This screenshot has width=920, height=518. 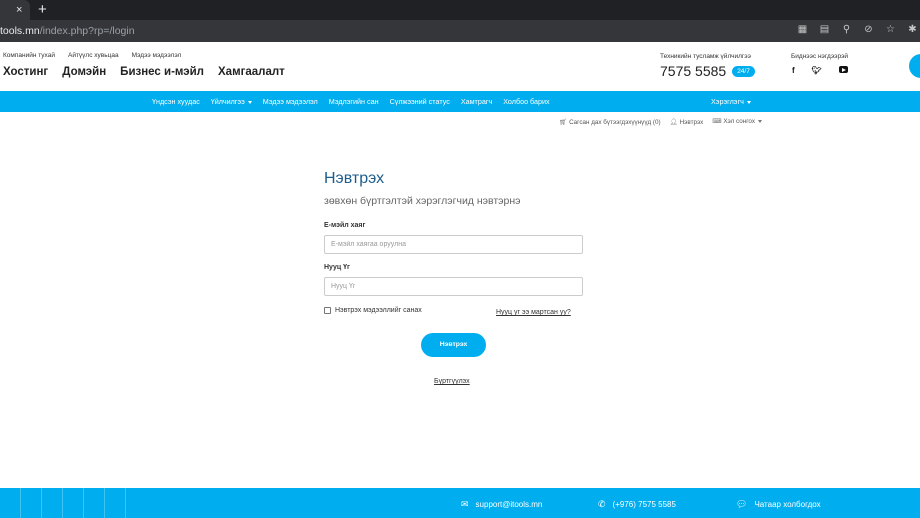 I want to click on top-link-about: Компанийн тухай, so click(x=29, y=55).